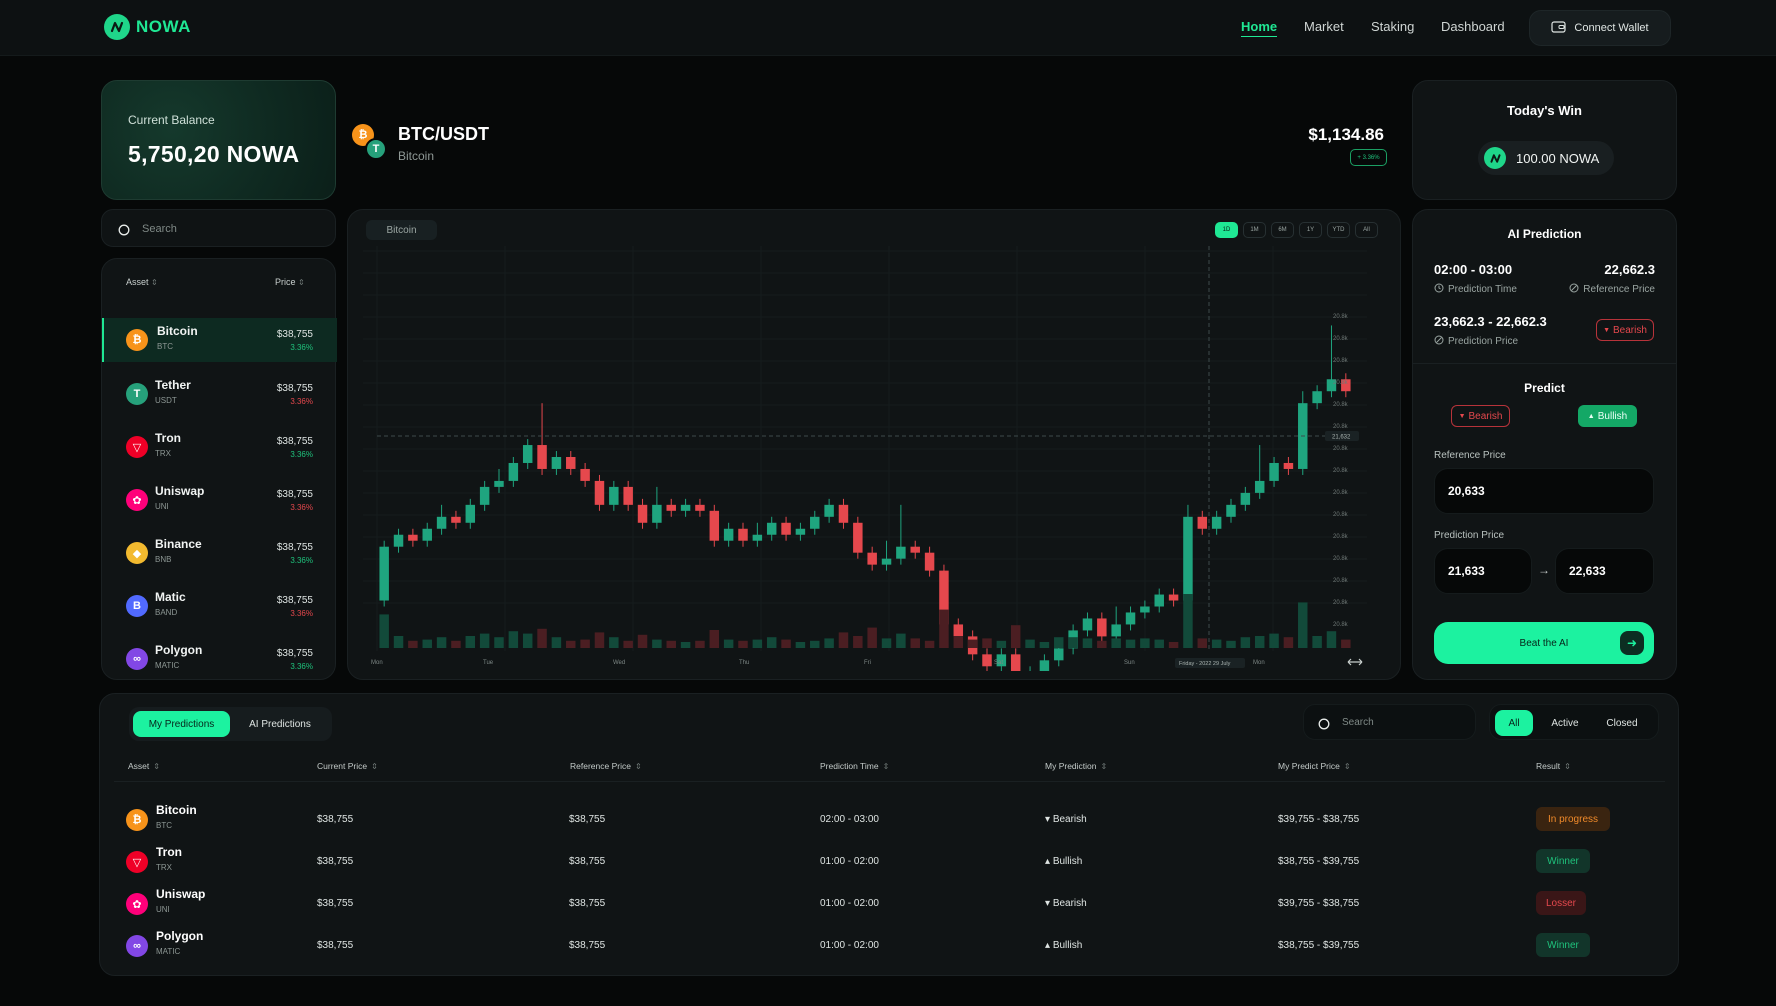  What do you see at coordinates (1282, 230) in the screenshot?
I see `range-button-6m: 6M` at bounding box center [1282, 230].